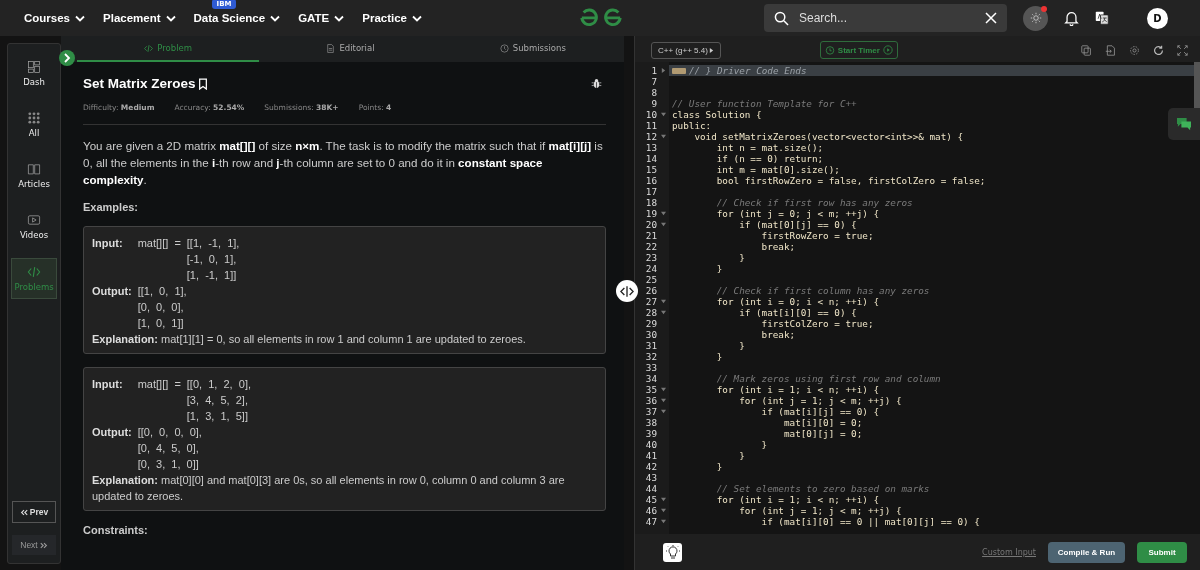  Describe the element at coordinates (650, 136) in the screenshot. I see `line-number: 12` at that location.